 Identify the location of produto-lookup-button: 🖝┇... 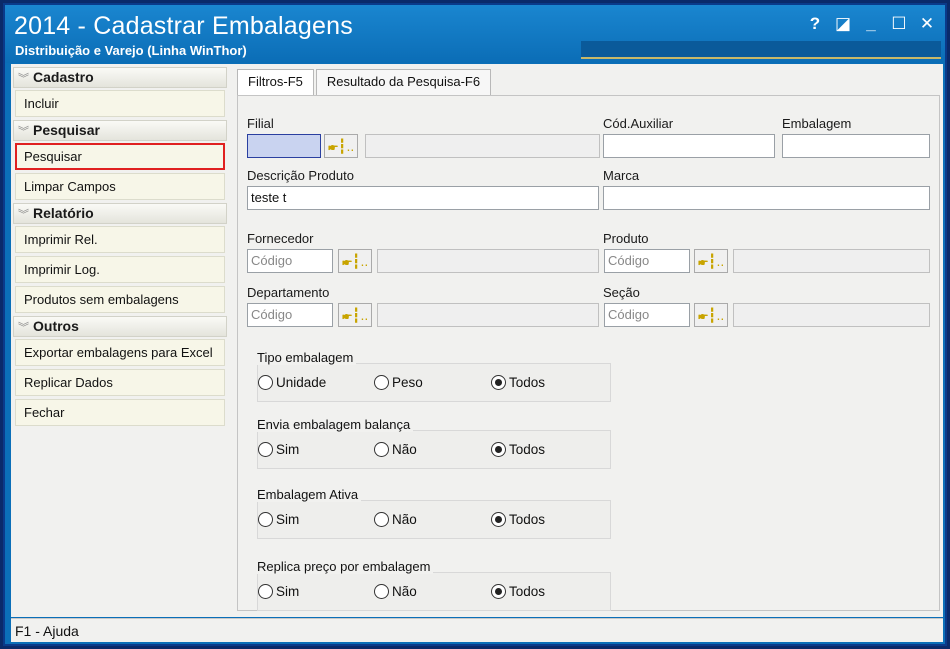
(711, 261).